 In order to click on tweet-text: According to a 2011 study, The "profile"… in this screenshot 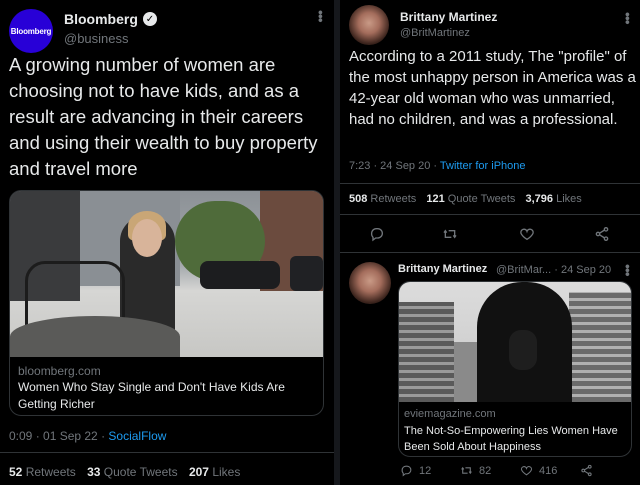, I will do `click(492, 88)`.